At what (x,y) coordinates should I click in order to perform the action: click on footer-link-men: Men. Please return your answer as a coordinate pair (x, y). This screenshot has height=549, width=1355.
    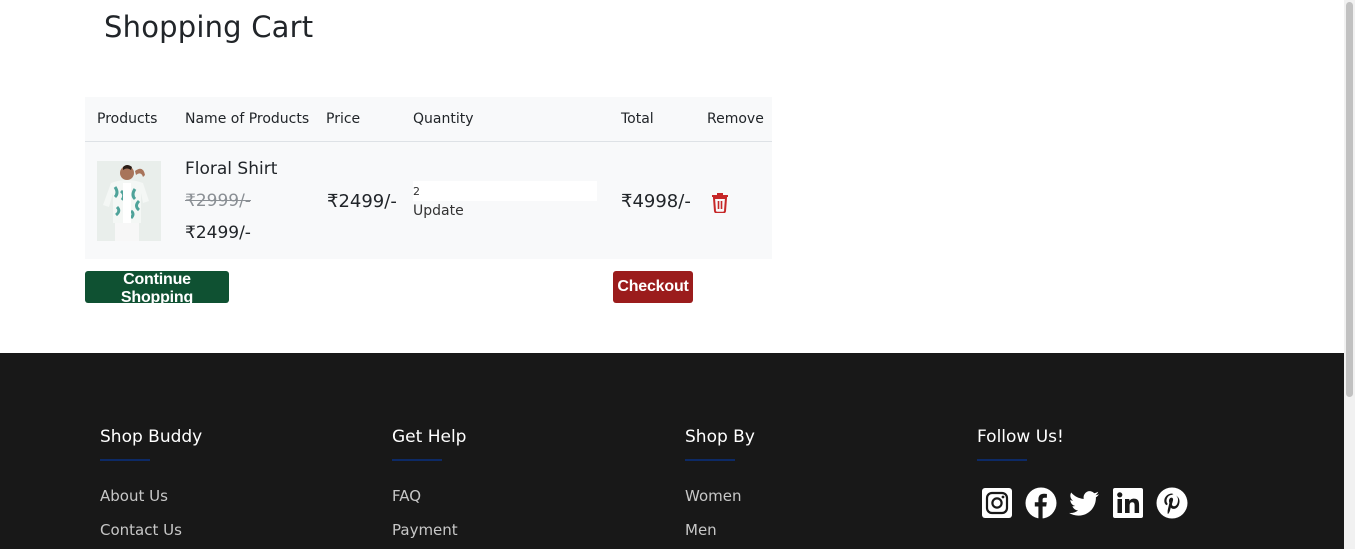
    Looking at the image, I should click on (701, 530).